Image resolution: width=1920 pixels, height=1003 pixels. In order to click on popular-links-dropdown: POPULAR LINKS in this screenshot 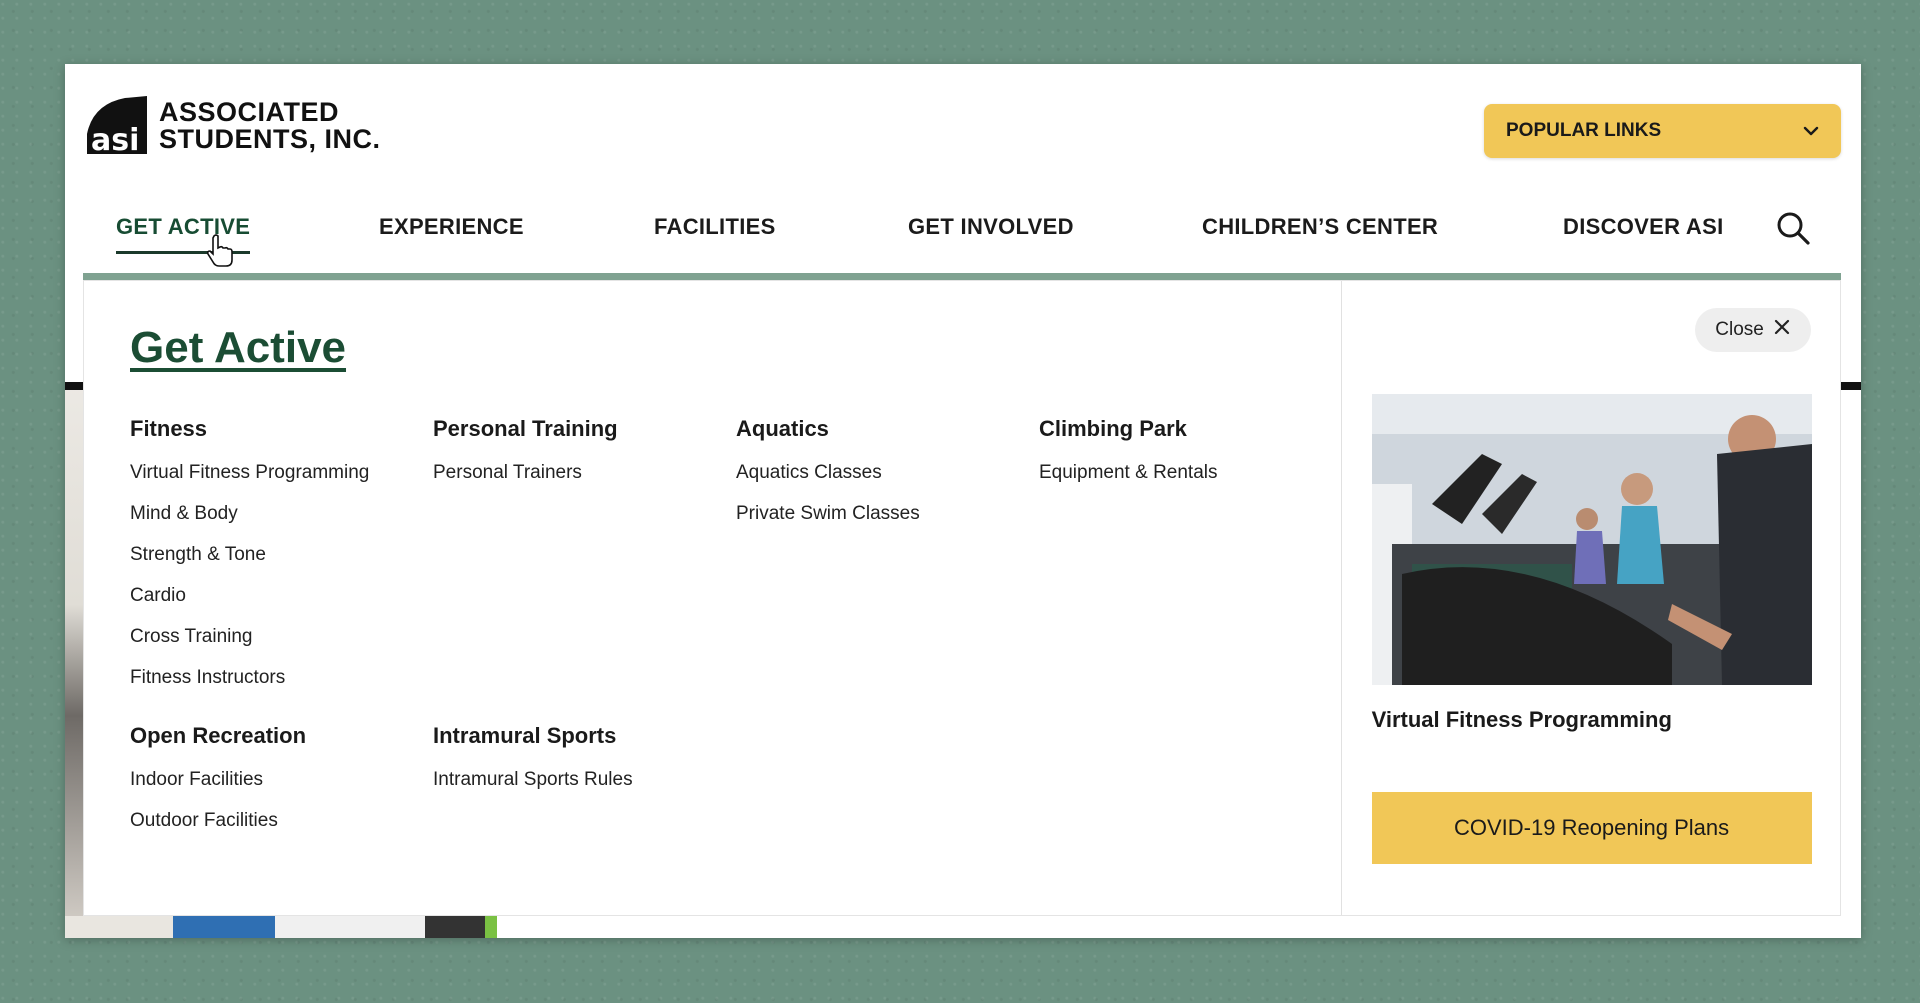, I will do `click(1662, 131)`.